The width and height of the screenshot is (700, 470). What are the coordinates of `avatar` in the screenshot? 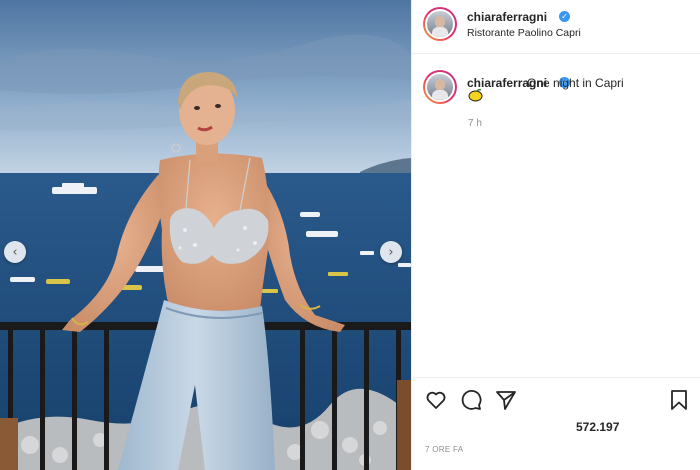 It's located at (440, 24).